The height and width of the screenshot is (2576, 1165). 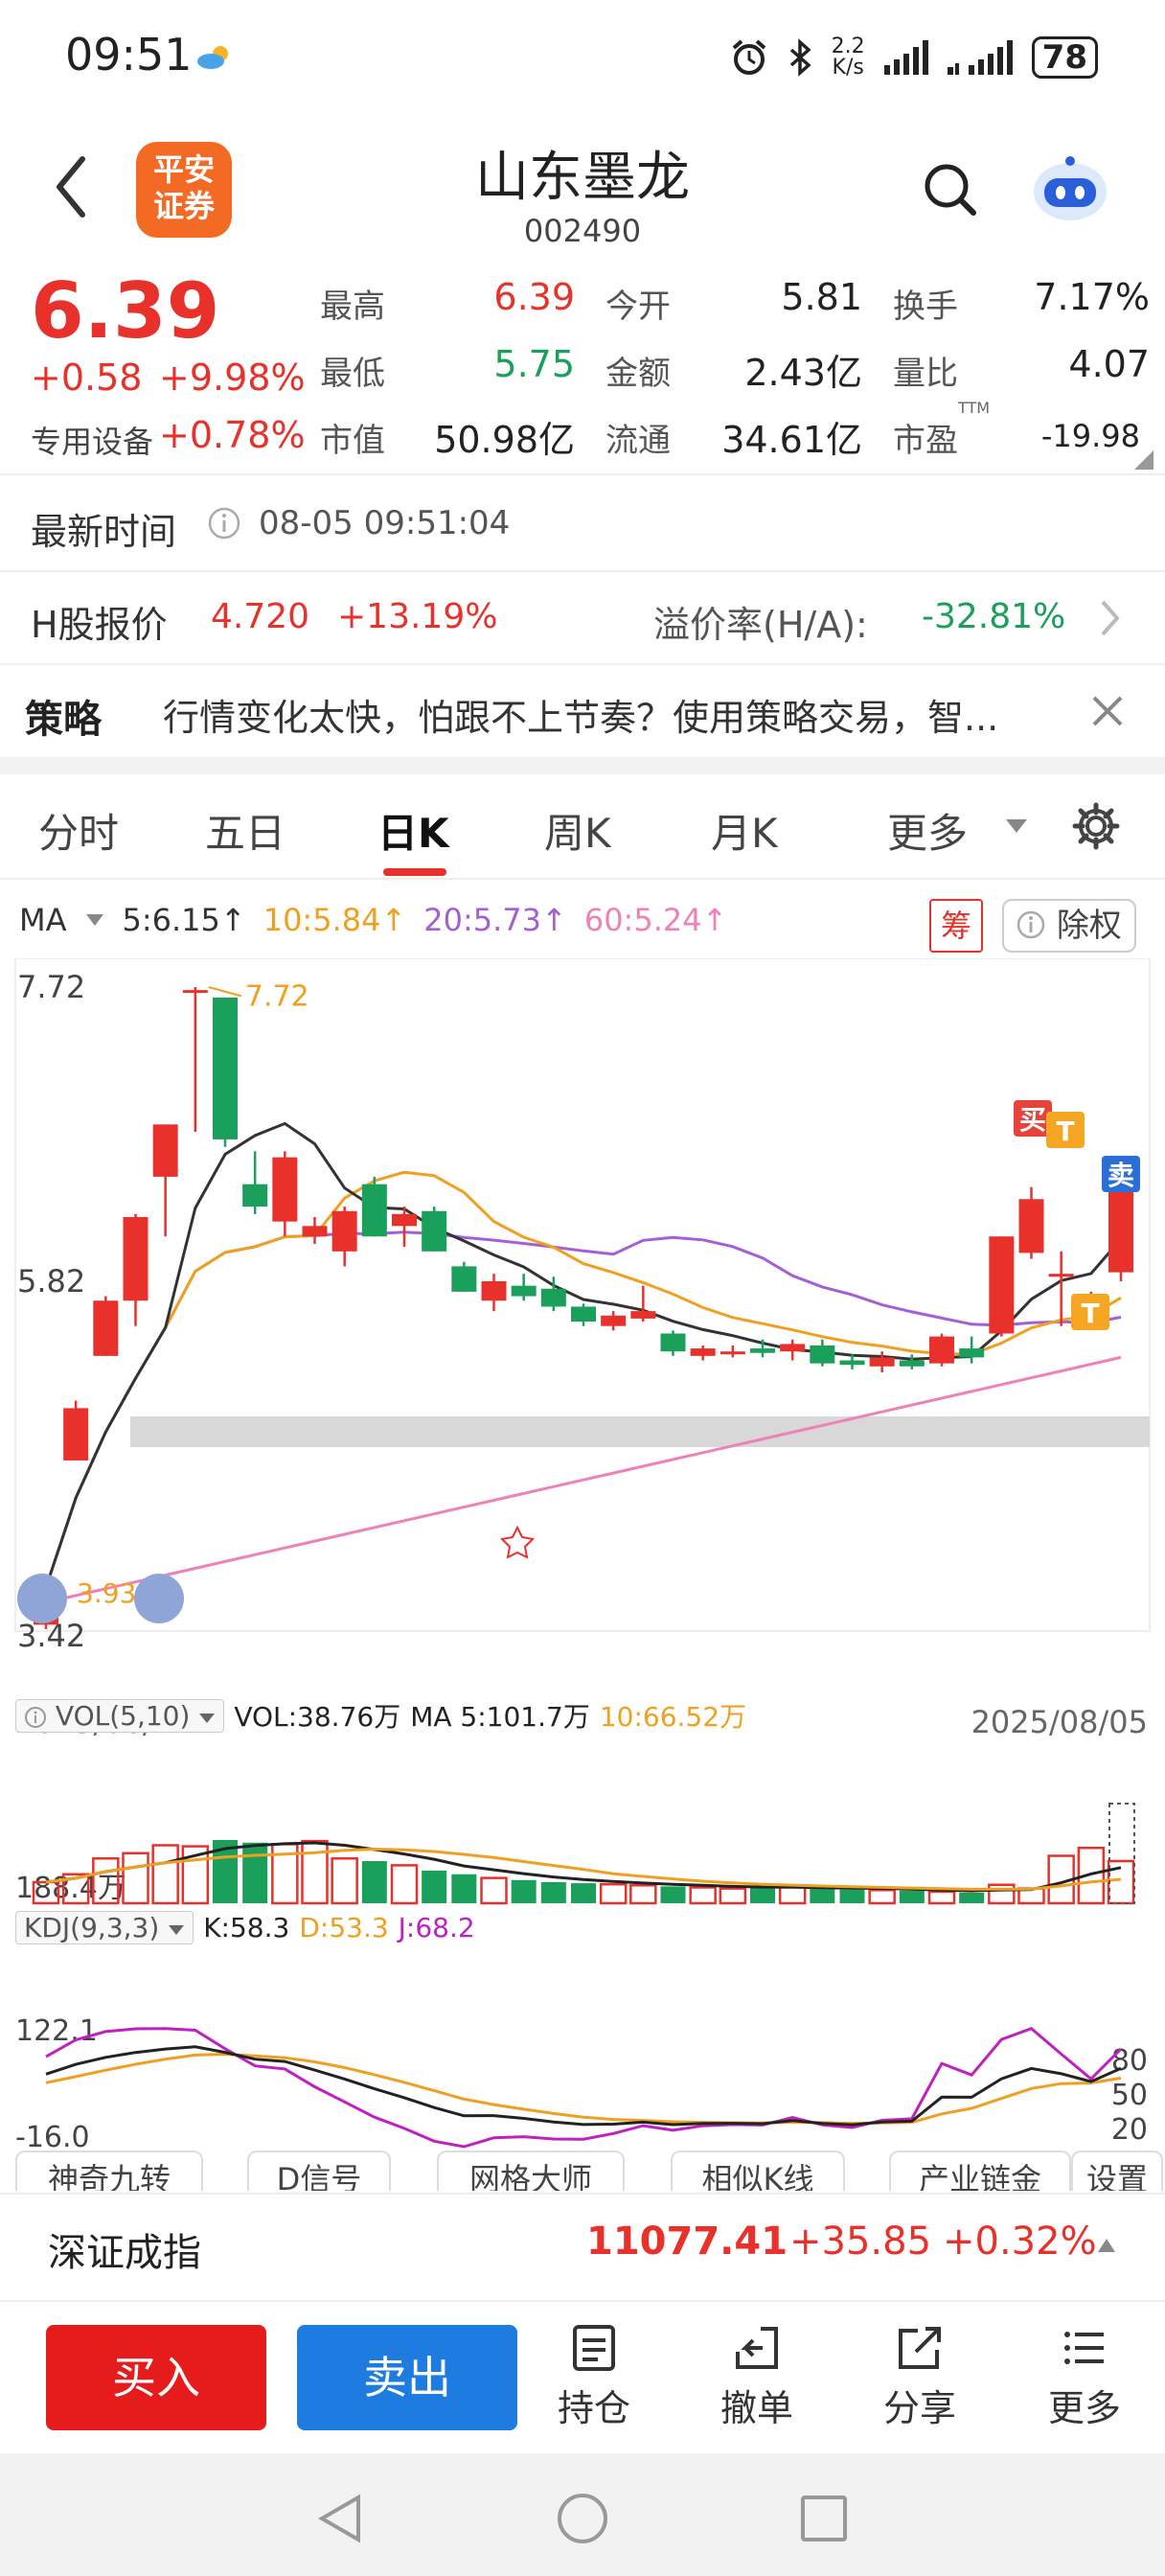 I want to click on kdj-legend: KDJ(9,3,3) K:58.3 D:53.3 J:68.2, so click(x=245, y=1927).